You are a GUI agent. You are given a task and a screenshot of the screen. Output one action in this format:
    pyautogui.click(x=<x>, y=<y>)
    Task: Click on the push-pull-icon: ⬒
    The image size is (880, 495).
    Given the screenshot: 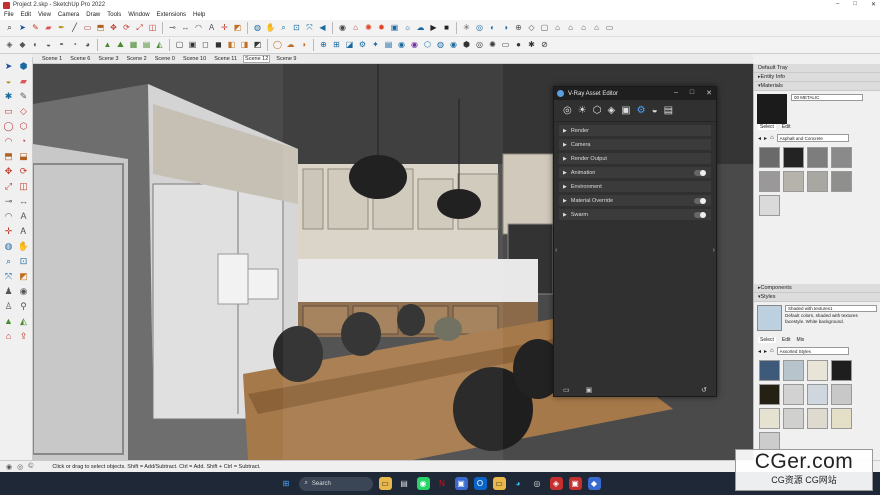 What is the action you would take?
    pyautogui.click(x=100, y=28)
    